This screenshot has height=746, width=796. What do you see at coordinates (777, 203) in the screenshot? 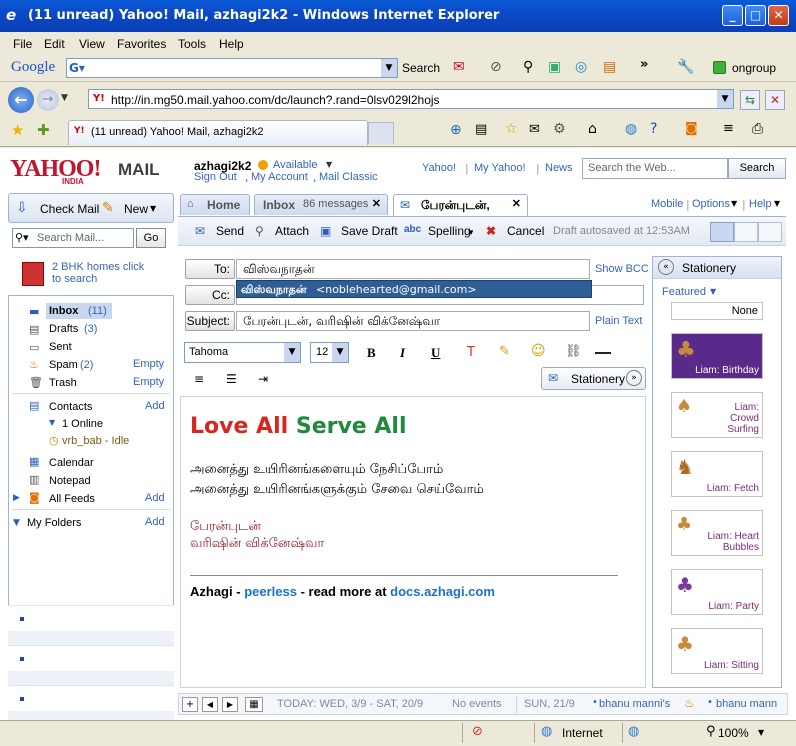
I see `help-dropdown-icon: ▼` at bounding box center [777, 203].